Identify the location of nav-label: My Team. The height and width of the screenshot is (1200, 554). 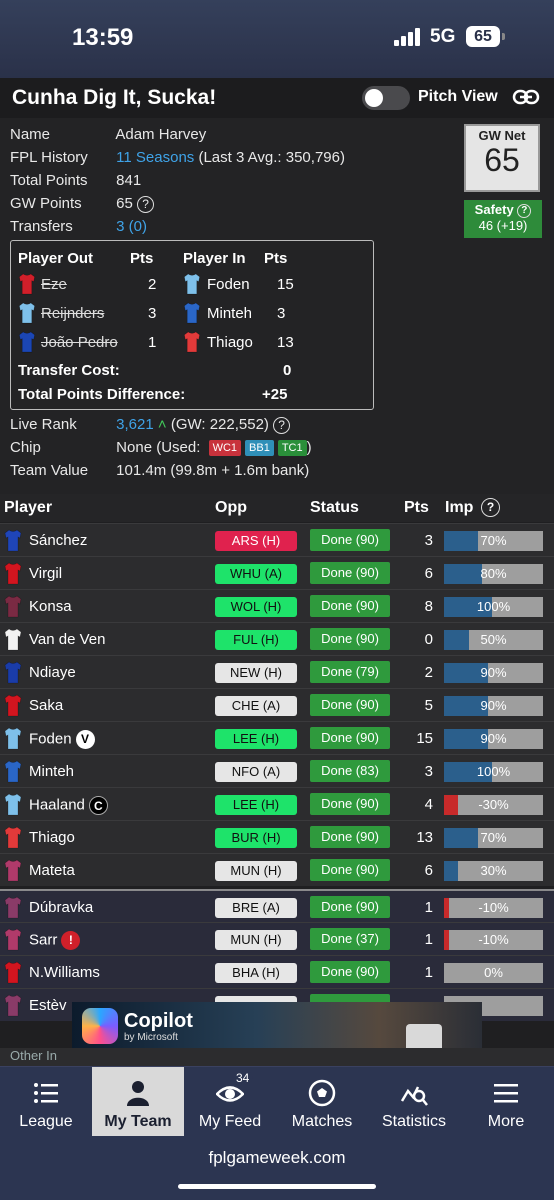
(138, 1121).